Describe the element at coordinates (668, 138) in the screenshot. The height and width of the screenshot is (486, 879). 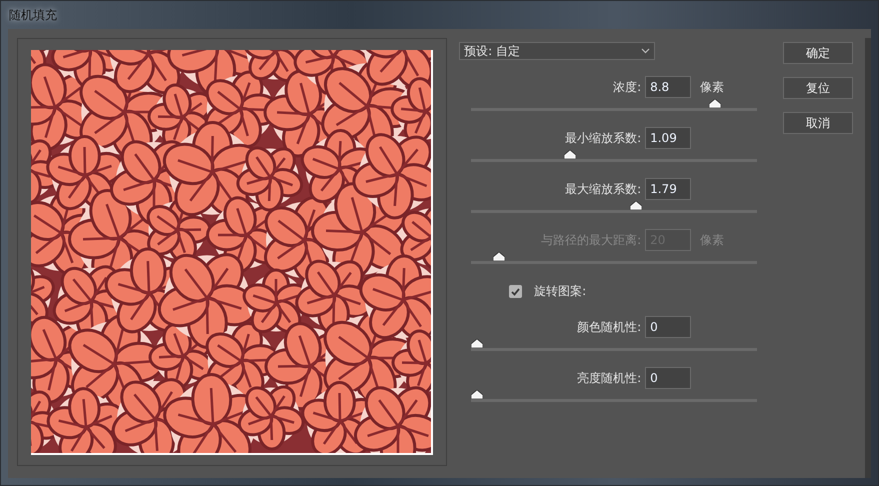
I see `number-field: 1.09` at that location.